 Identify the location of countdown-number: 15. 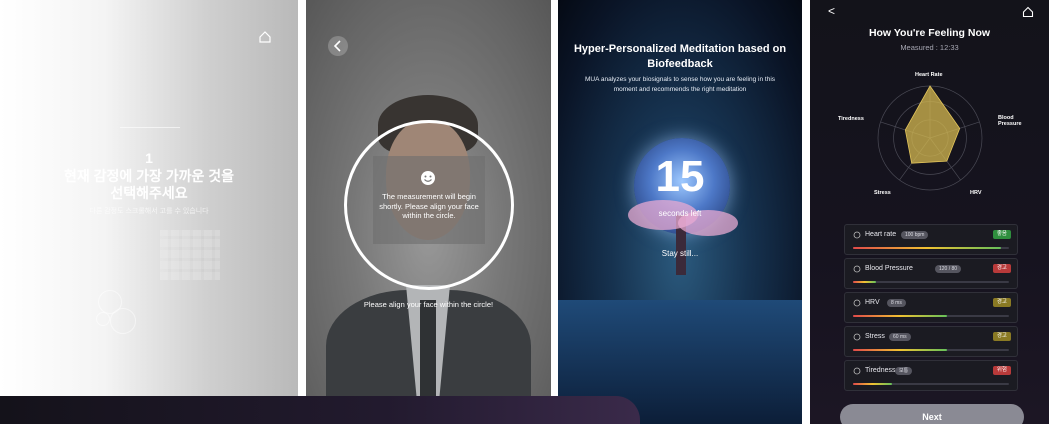
(680, 176).